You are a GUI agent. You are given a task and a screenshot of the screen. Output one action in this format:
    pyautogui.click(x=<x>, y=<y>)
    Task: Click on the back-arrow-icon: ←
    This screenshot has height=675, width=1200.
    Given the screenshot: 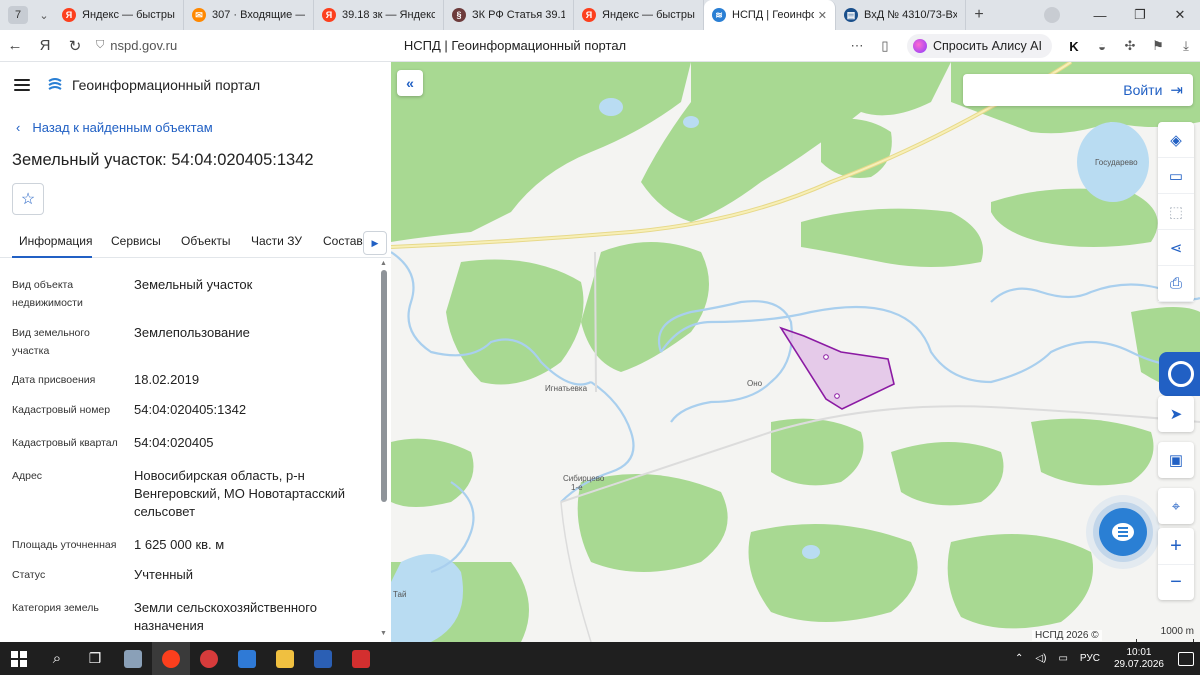 What is the action you would take?
    pyautogui.click(x=15, y=45)
    